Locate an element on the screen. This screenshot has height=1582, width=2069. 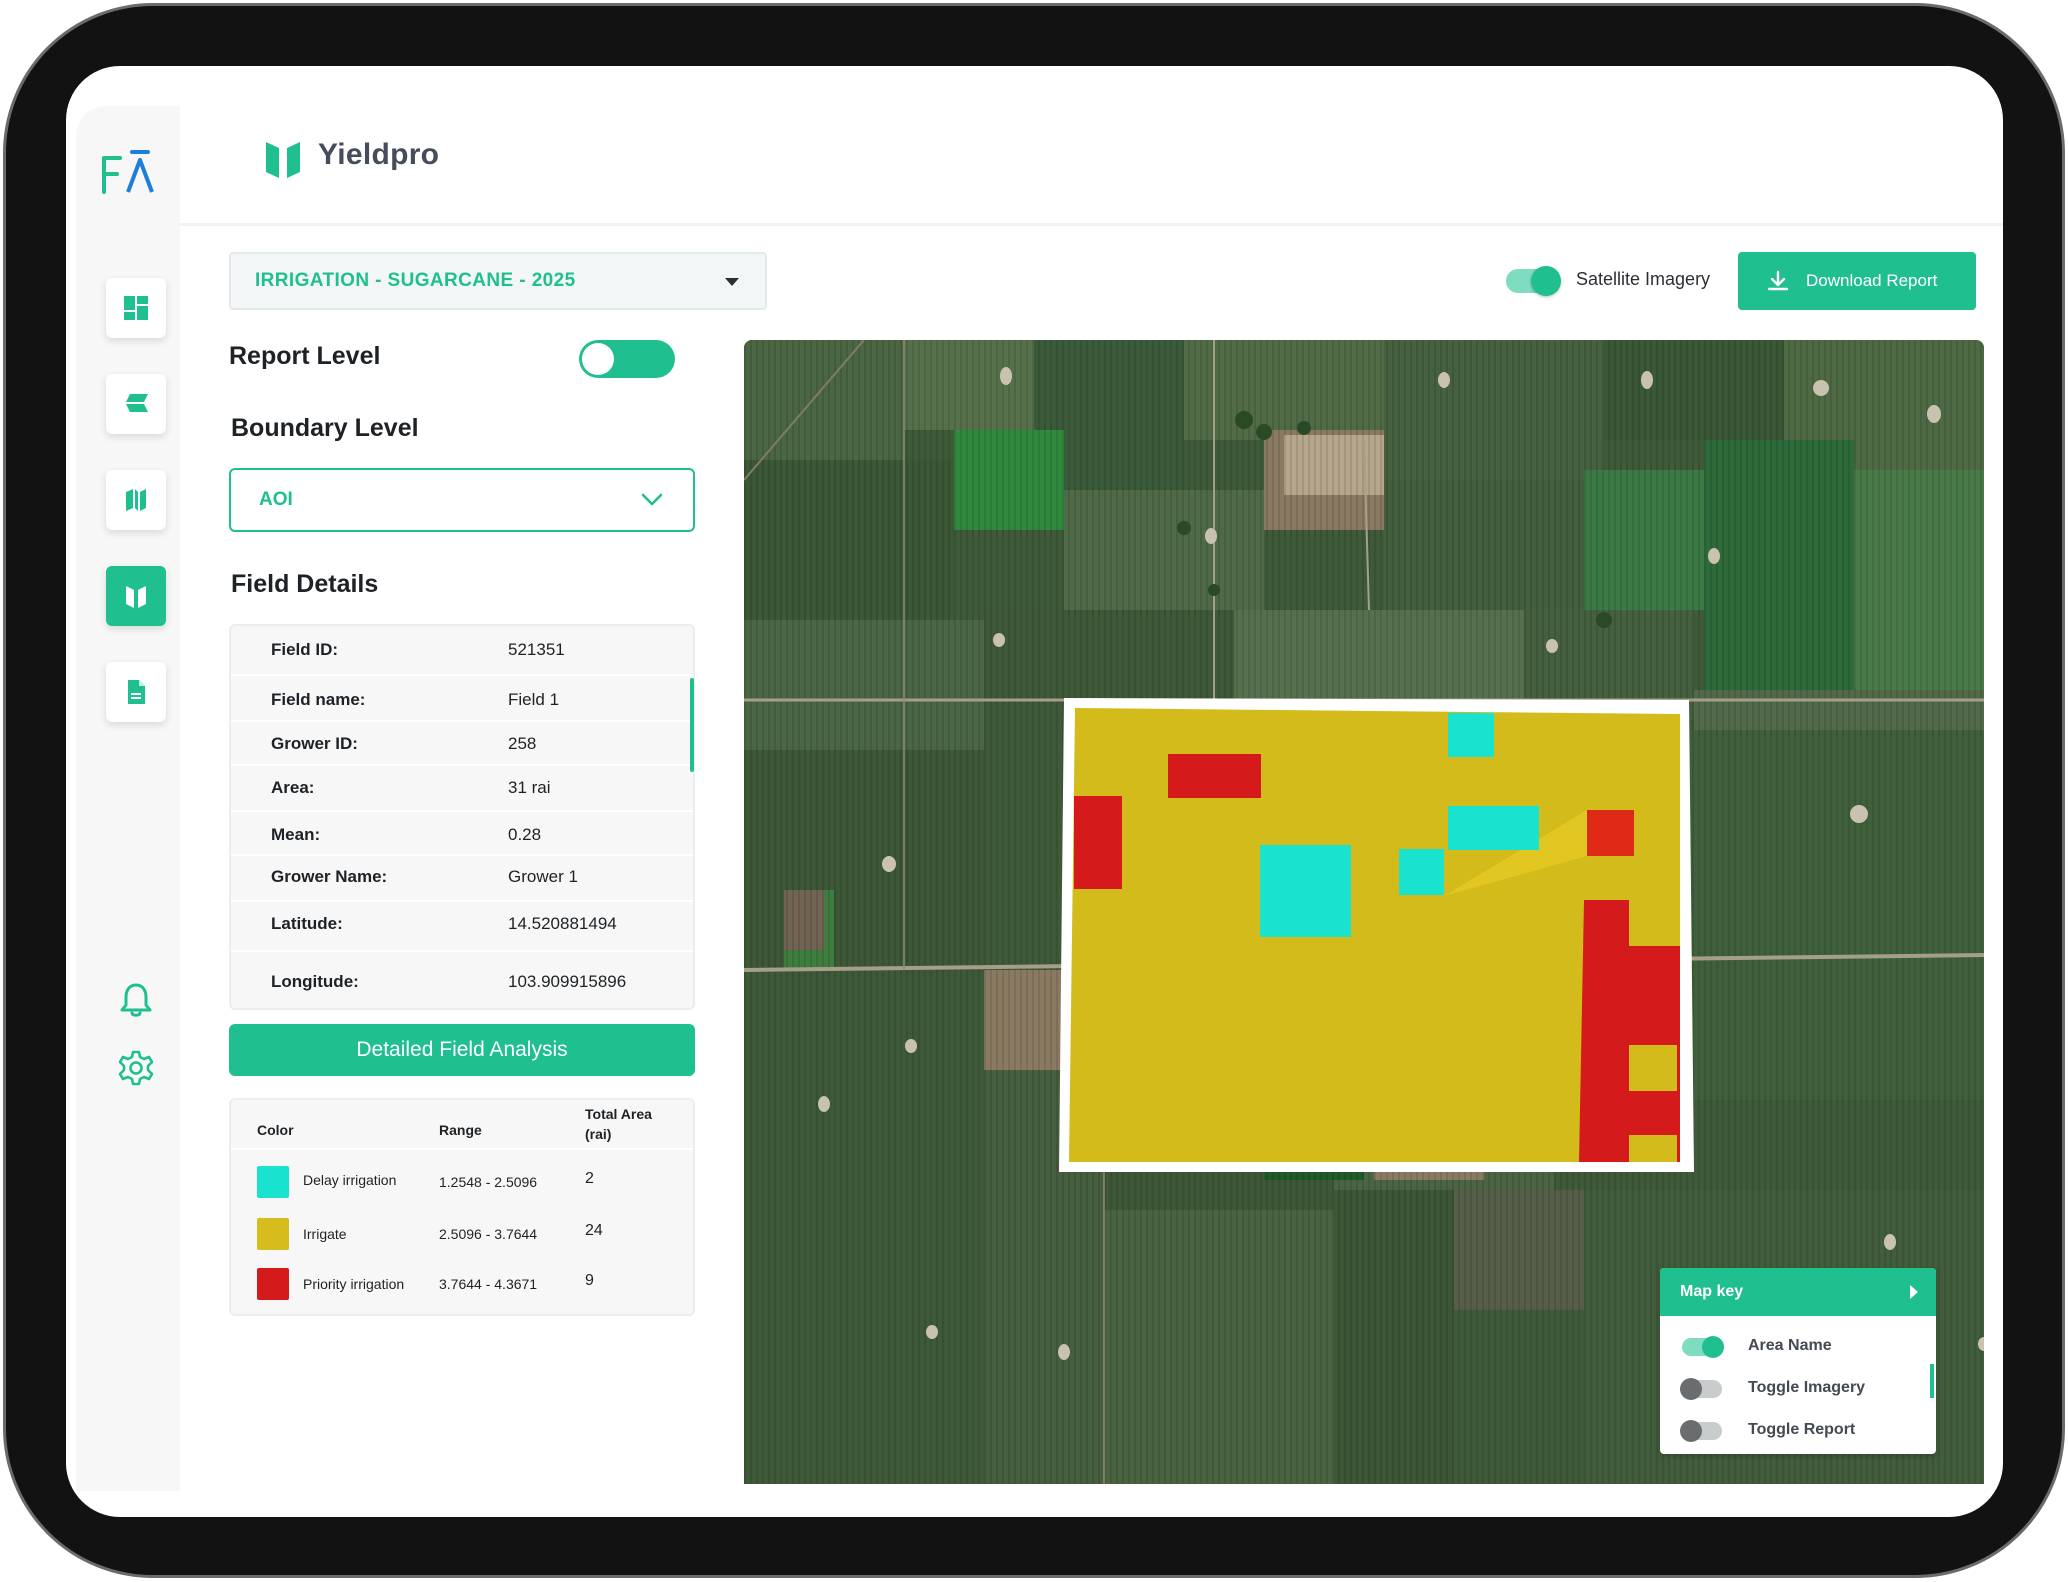
legend-header-area-unit: (rai) is located at coordinates (598, 1134).